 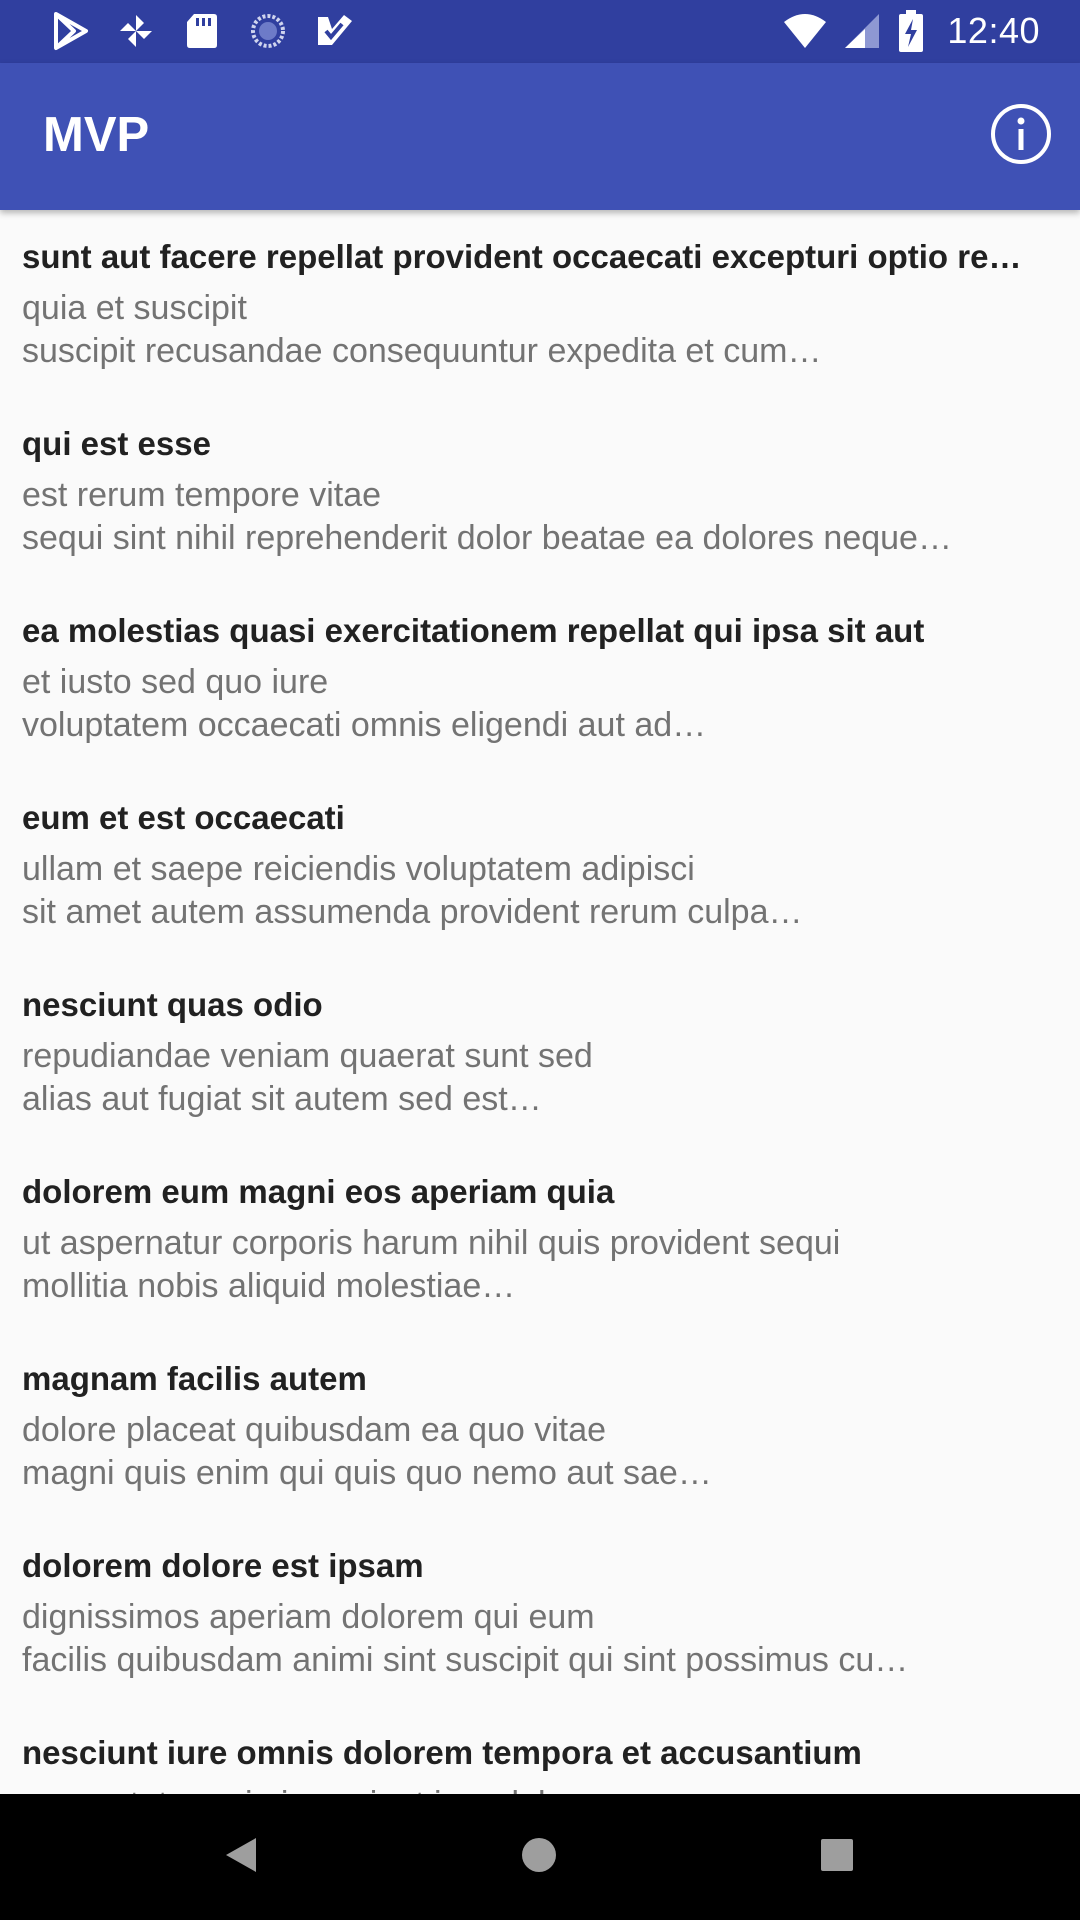 I want to click on status-bar: 12:40, so click(x=540, y=31).